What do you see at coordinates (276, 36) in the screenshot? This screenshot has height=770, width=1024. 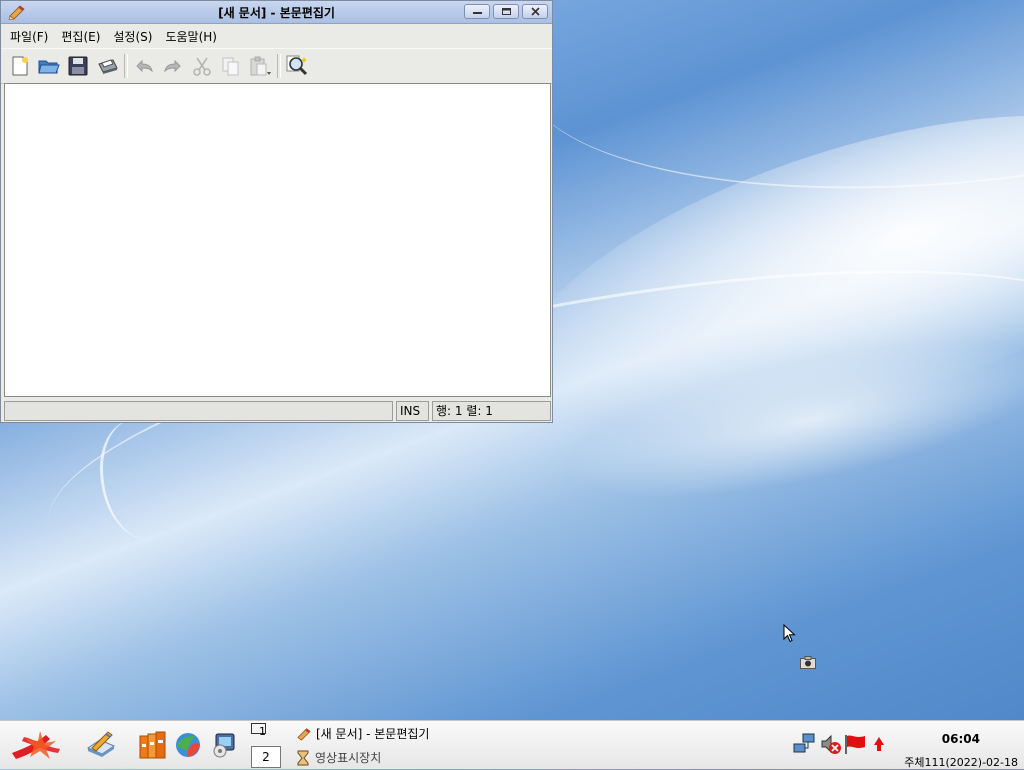 I see `menu-bar: 파일(F) 편집(E) 설정(S) 도움말(H)` at bounding box center [276, 36].